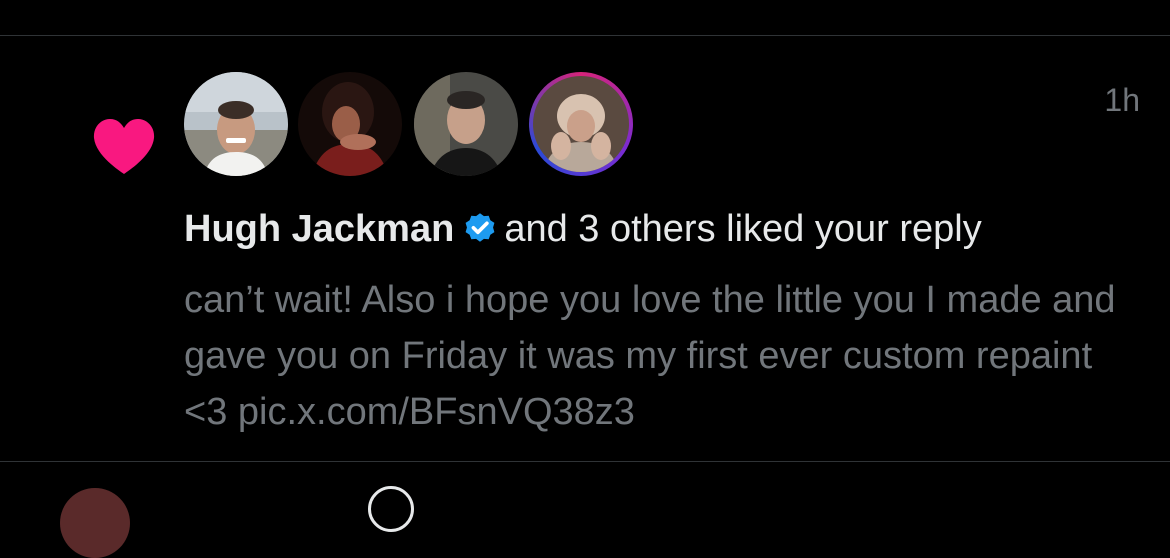  I want to click on next-notification-icon, so click(391, 509).